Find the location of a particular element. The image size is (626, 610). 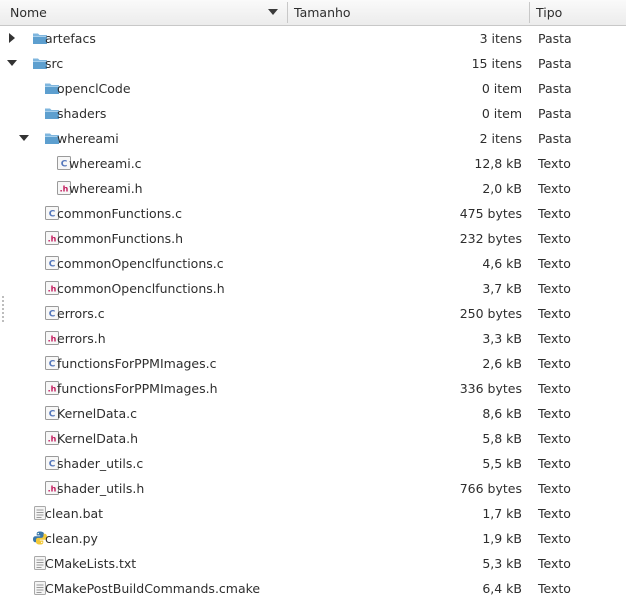

file-row-shader-utils-h: .h shader_utils.h 766 bytes Texto is located at coordinates (313, 488).